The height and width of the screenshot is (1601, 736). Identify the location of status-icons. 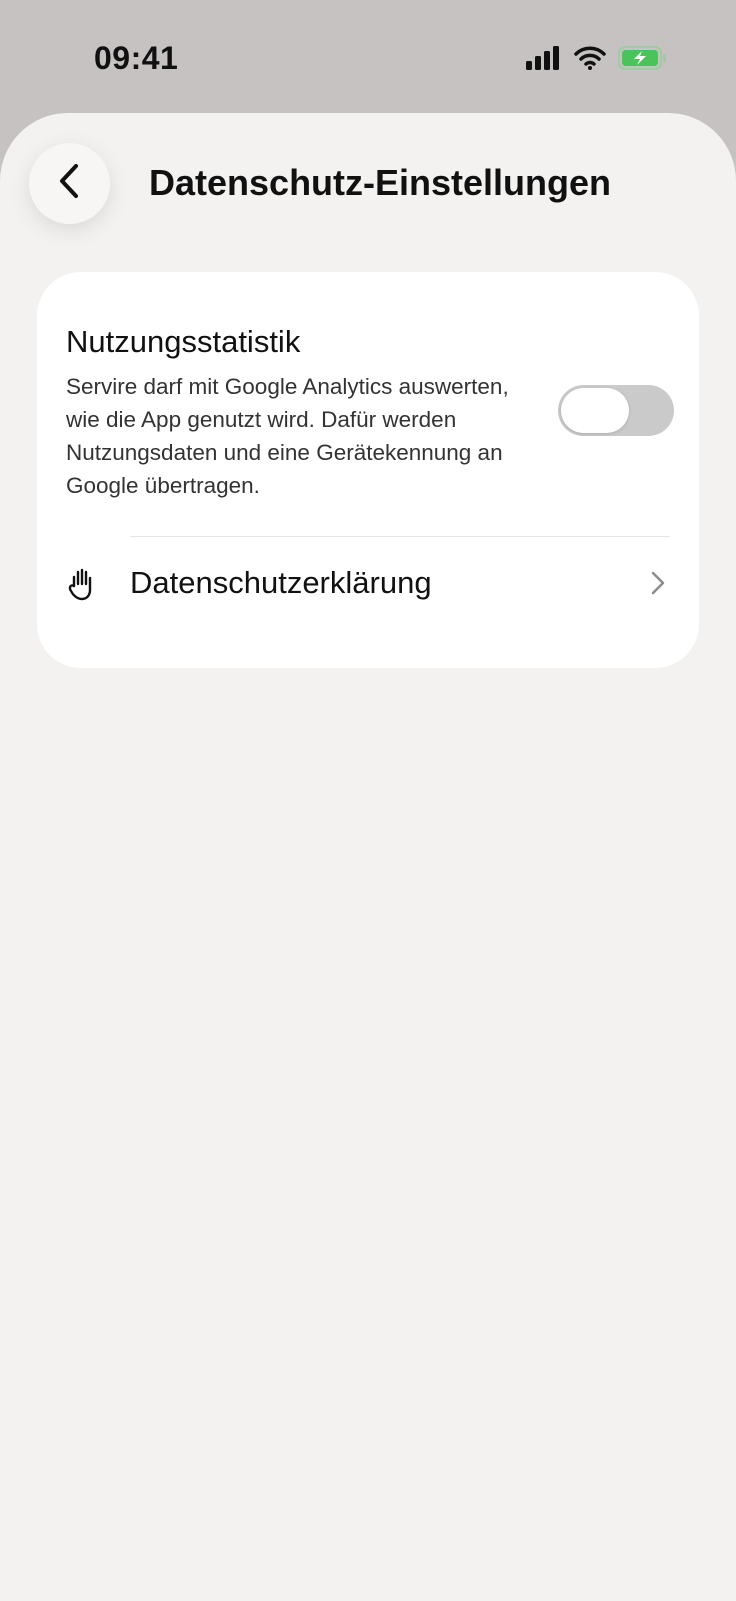
(597, 60).